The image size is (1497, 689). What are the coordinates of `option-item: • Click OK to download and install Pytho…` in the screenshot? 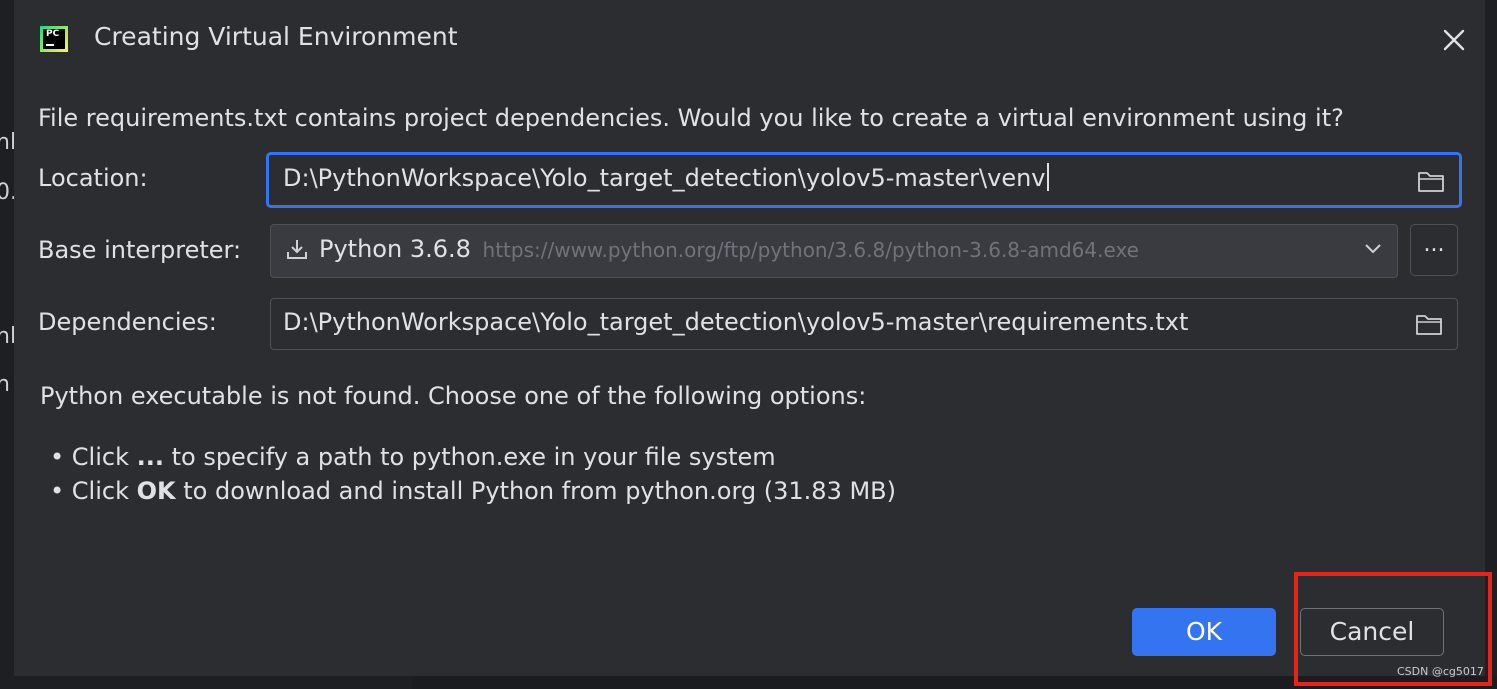 It's located at (473, 491).